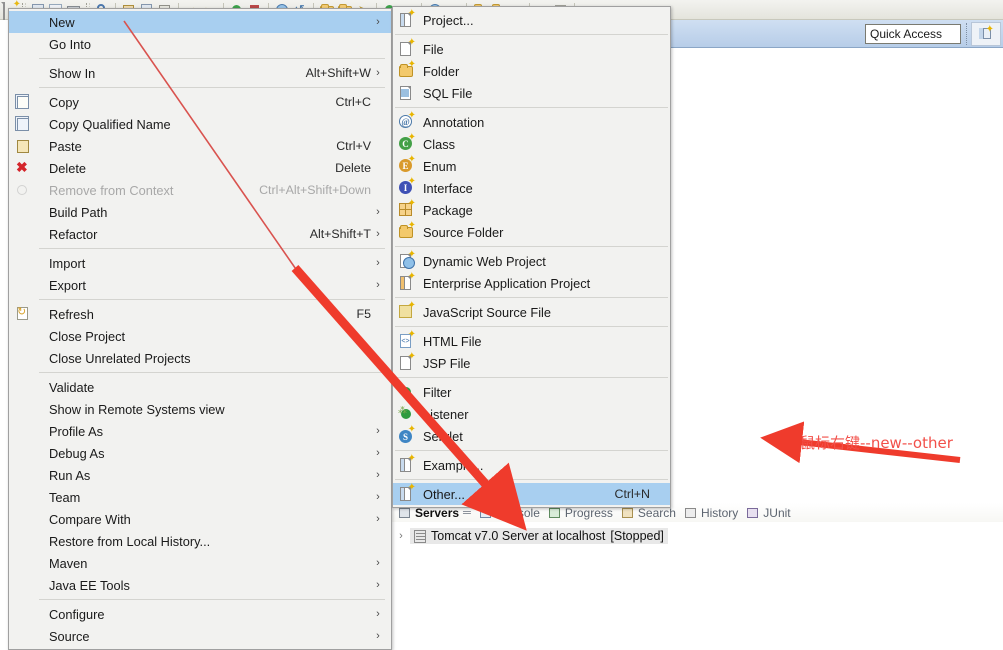  I want to click on menu-item-debug-as: Debug As ›, so click(200, 453).